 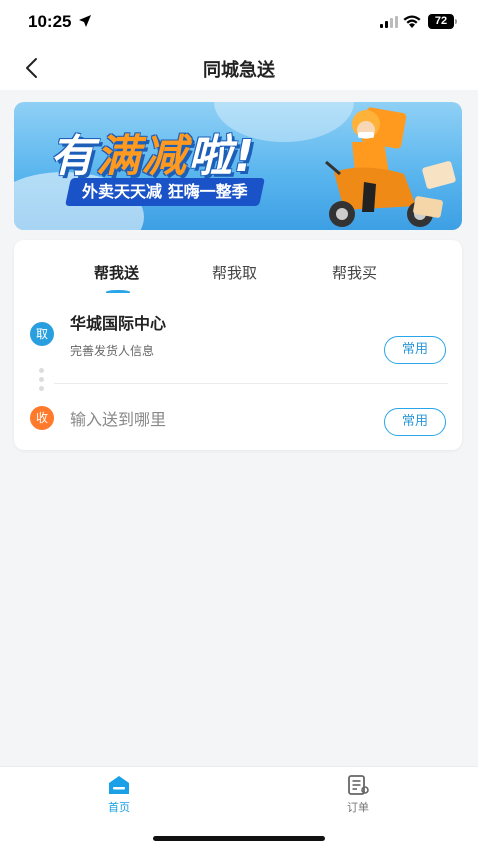 I want to click on pickup-address-row: 取 华城国际中心 完善发货人信息 常用, so click(x=238, y=339).